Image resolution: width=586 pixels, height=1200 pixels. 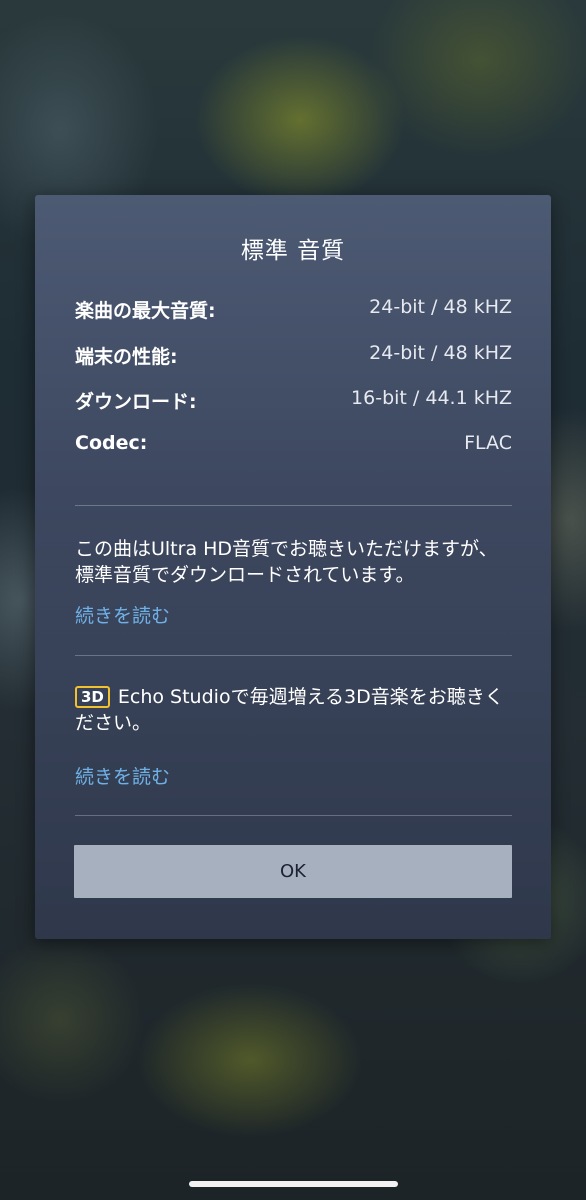 What do you see at coordinates (431, 398) in the screenshot?
I see `spec-value: 16-bit / 44.1 kHZ` at bounding box center [431, 398].